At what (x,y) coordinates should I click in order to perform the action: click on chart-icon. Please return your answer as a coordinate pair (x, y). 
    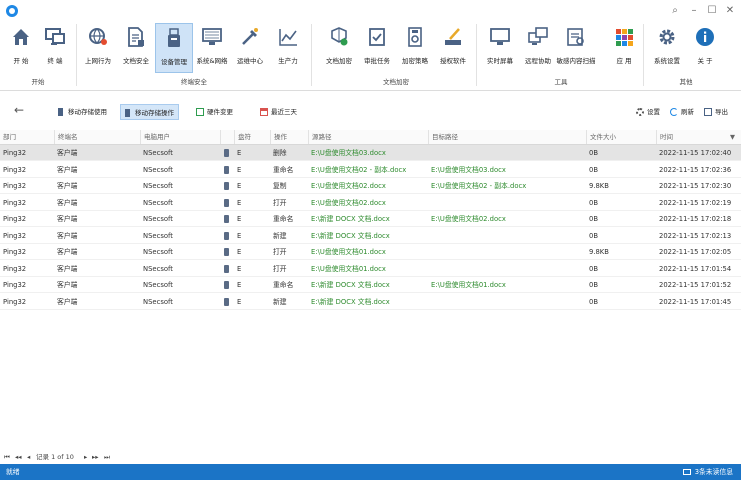
    Looking at the image, I should click on (288, 37).